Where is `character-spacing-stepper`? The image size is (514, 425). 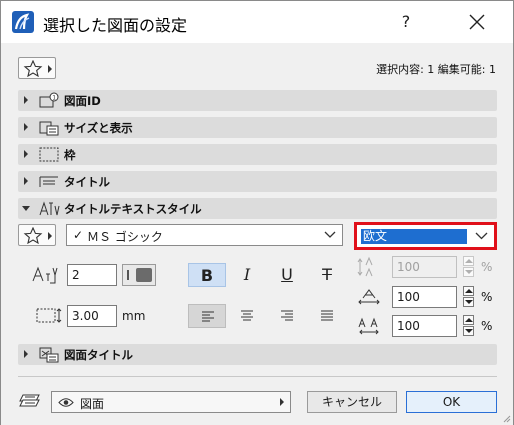 character-spacing-stepper is located at coordinates (468, 326).